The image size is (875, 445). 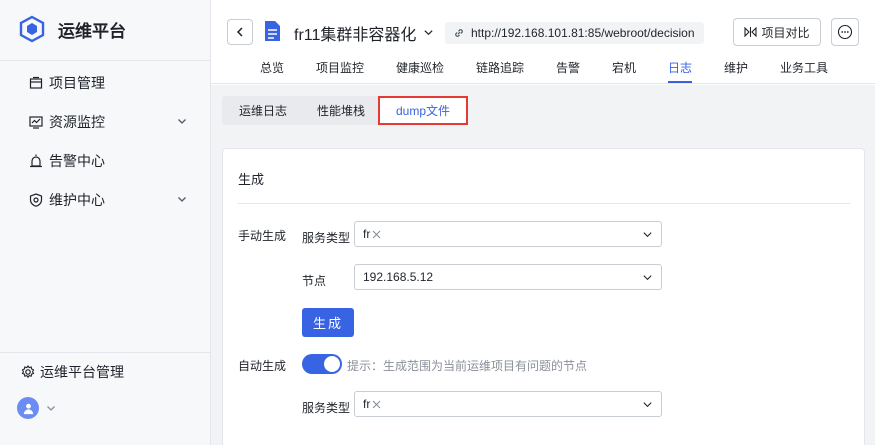 What do you see at coordinates (77, 161) in the screenshot?
I see `sidebar-item-label: 告警中心` at bounding box center [77, 161].